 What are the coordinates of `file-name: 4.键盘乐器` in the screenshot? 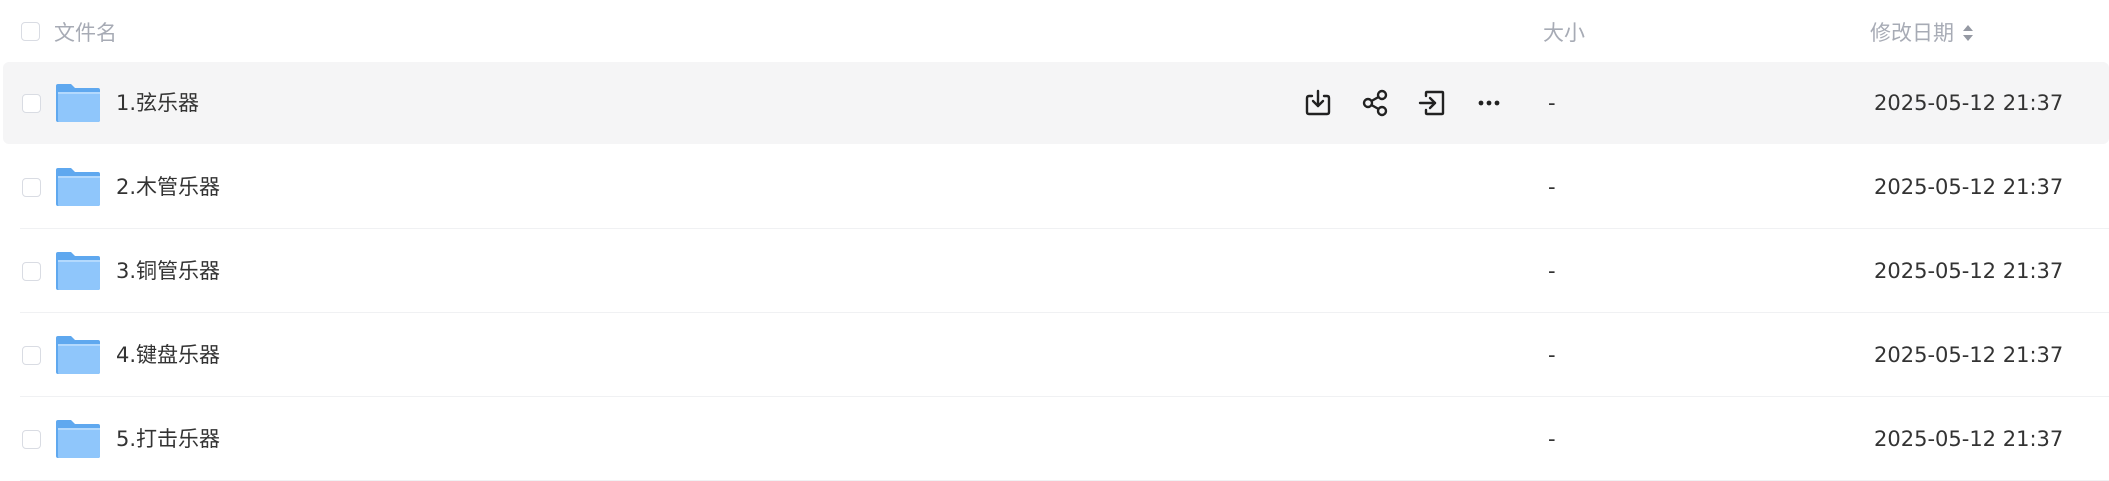 It's located at (168, 355).